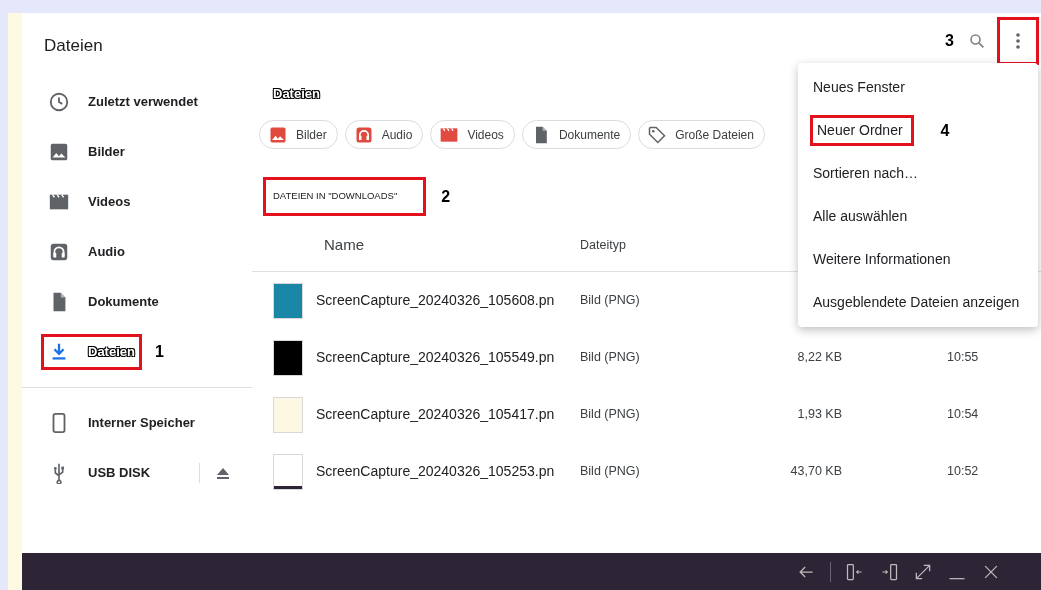  I want to click on file-size: 43,70 KB, so click(815, 472).